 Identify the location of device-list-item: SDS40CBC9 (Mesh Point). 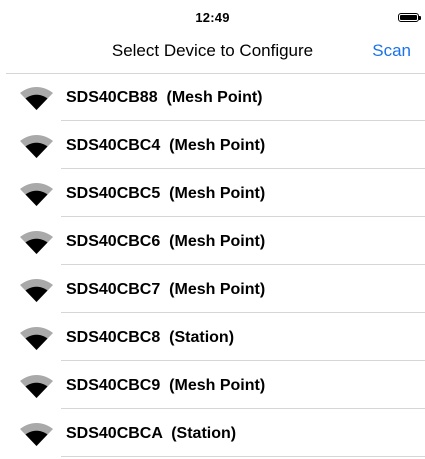
(212, 385).